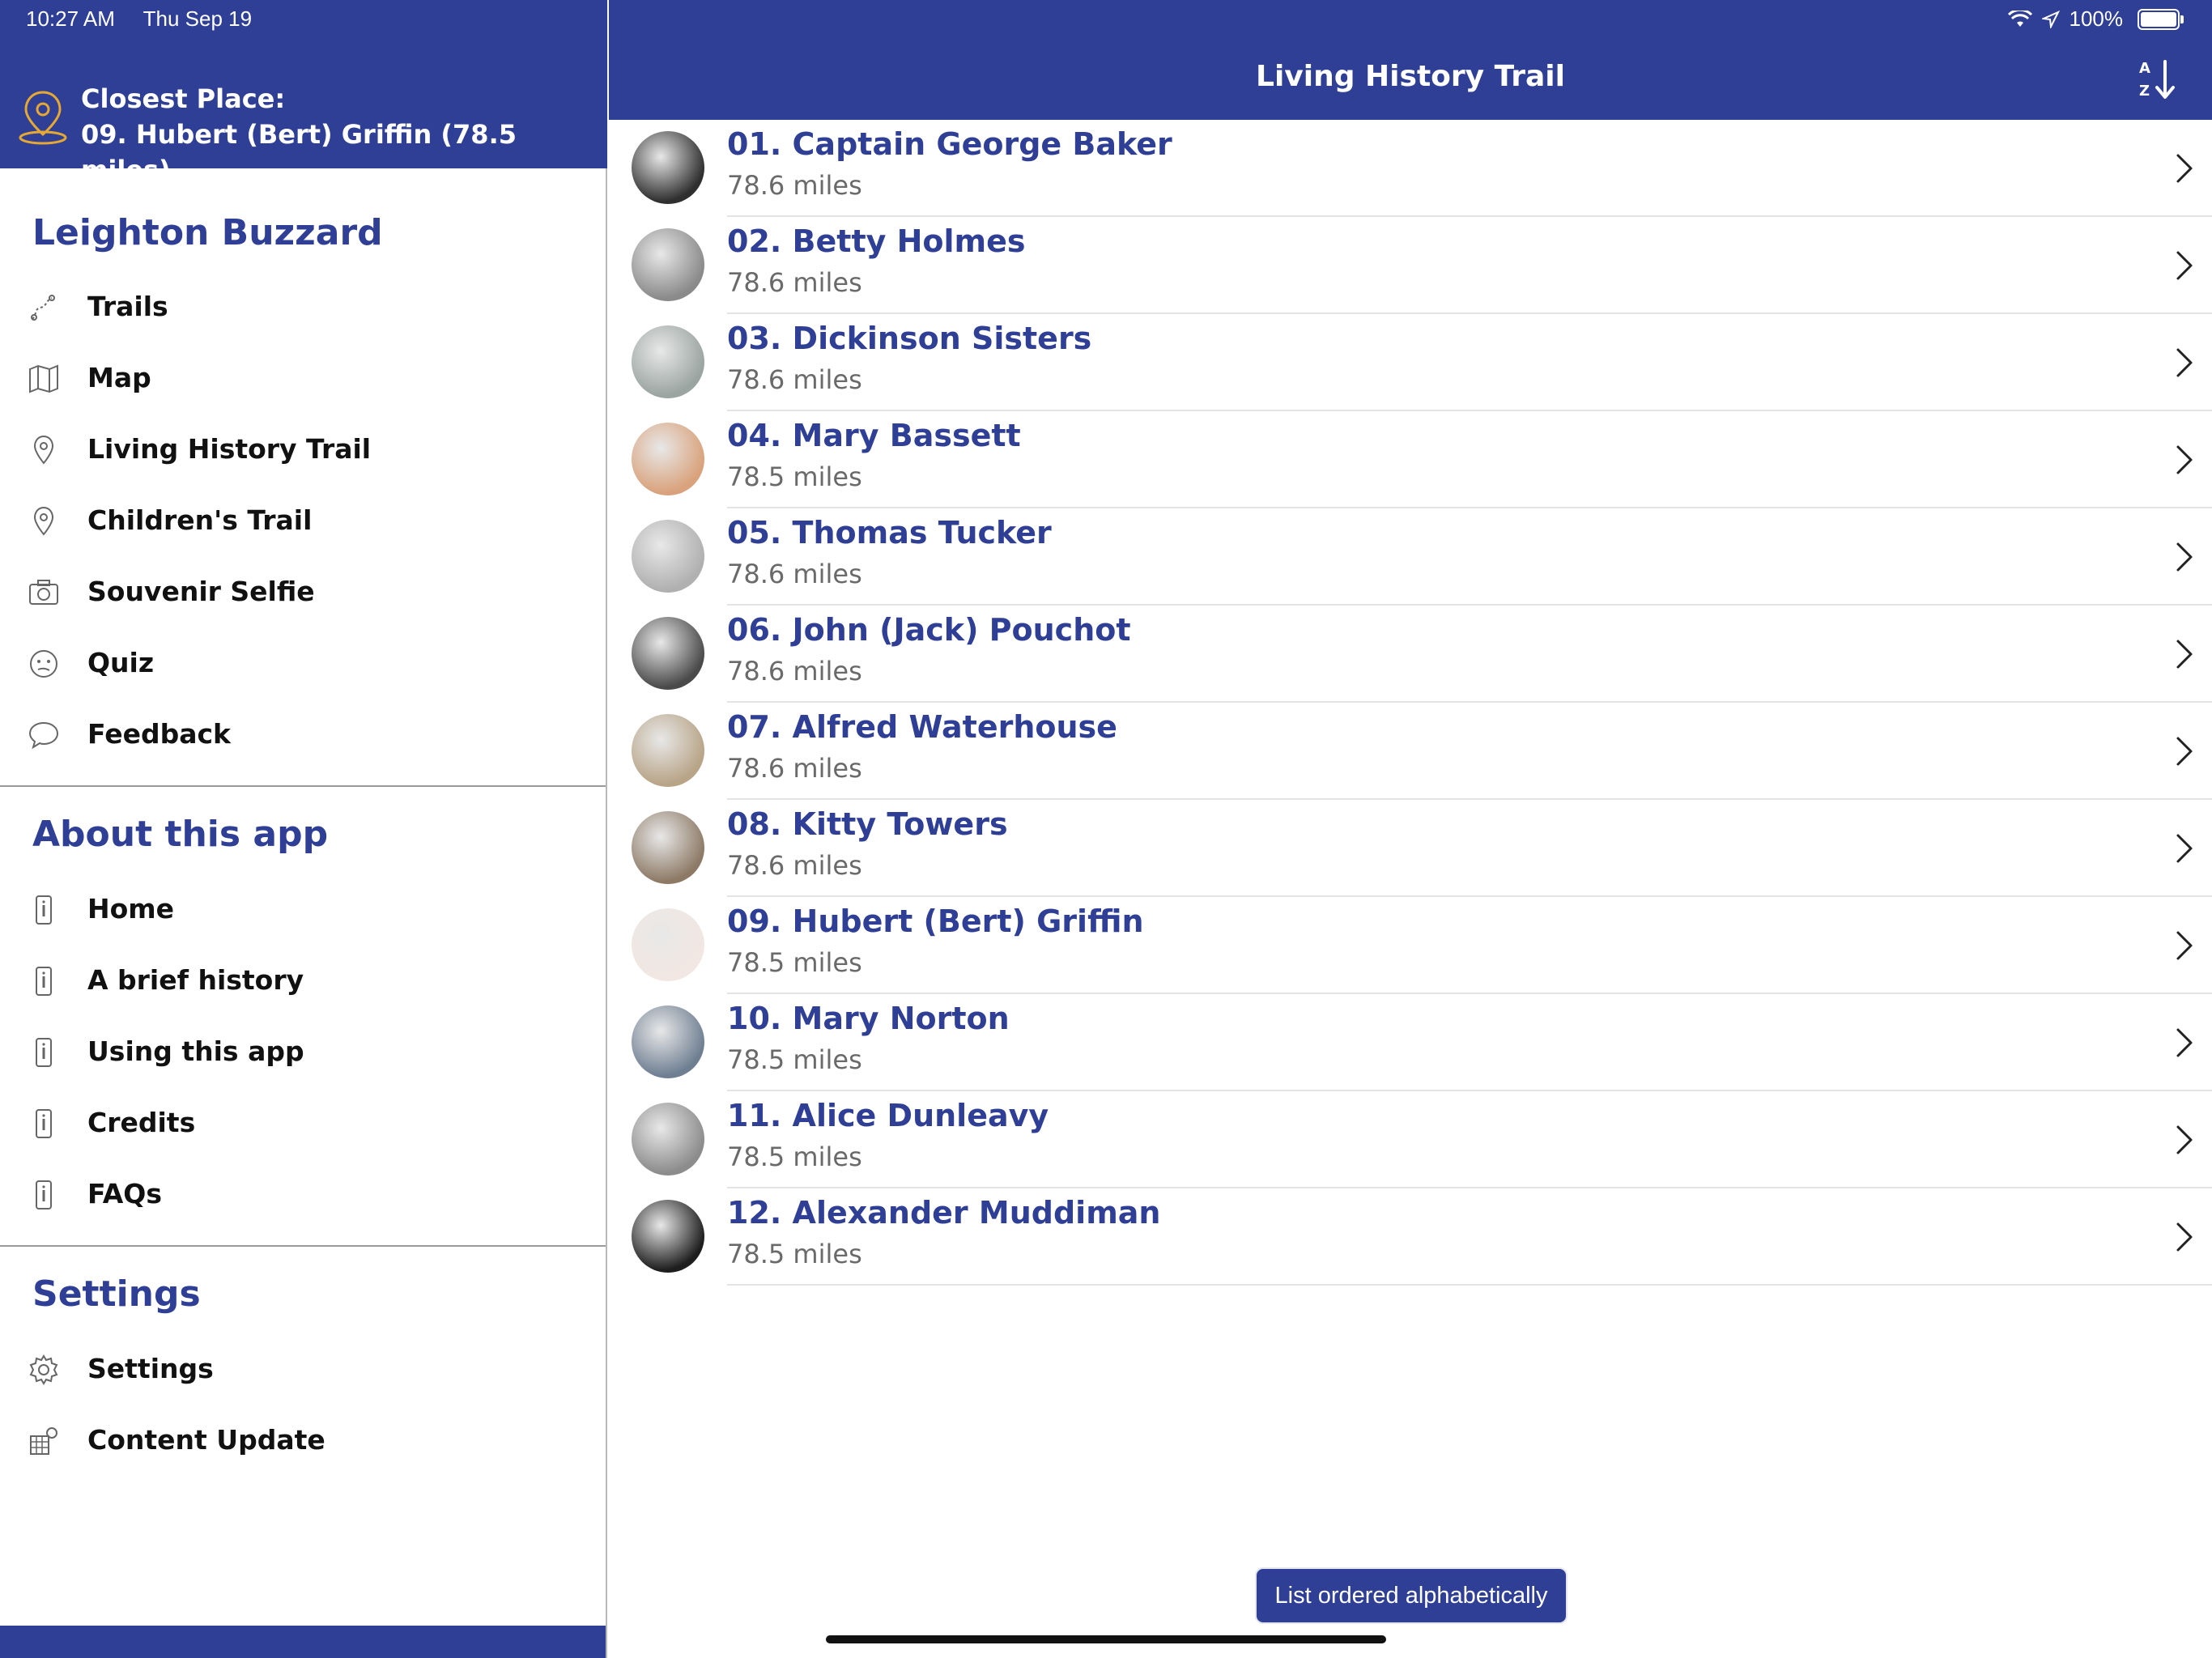 Image resolution: width=2212 pixels, height=1658 pixels. What do you see at coordinates (303, 306) in the screenshot?
I see `sidebar-item-trails: Trails` at bounding box center [303, 306].